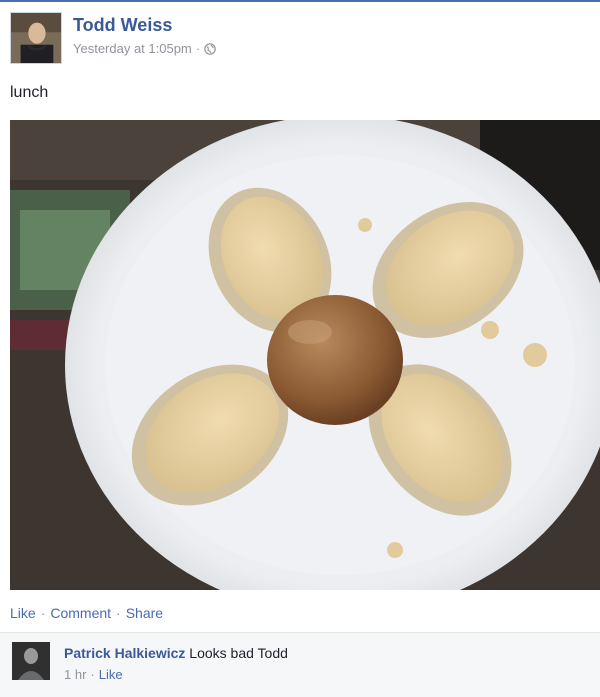 The height and width of the screenshot is (697, 600). Describe the element at coordinates (124, 653) in the screenshot. I see `commenter-name: Patrick Halkiewicz` at that location.